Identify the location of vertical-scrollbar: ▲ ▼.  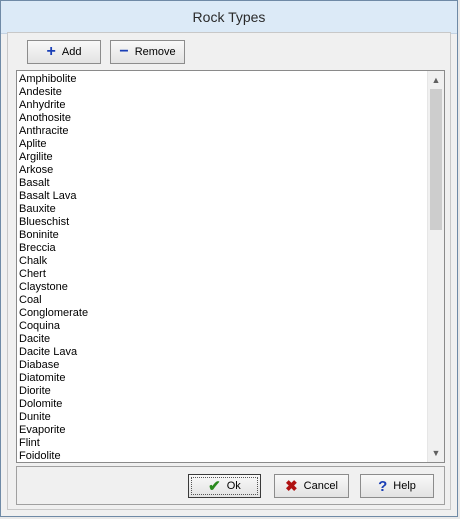
(435, 266).